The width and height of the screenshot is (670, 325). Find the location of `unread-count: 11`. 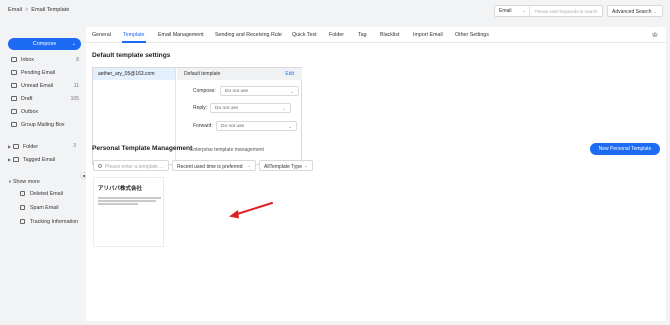

unread-count: 11 is located at coordinates (76, 86).